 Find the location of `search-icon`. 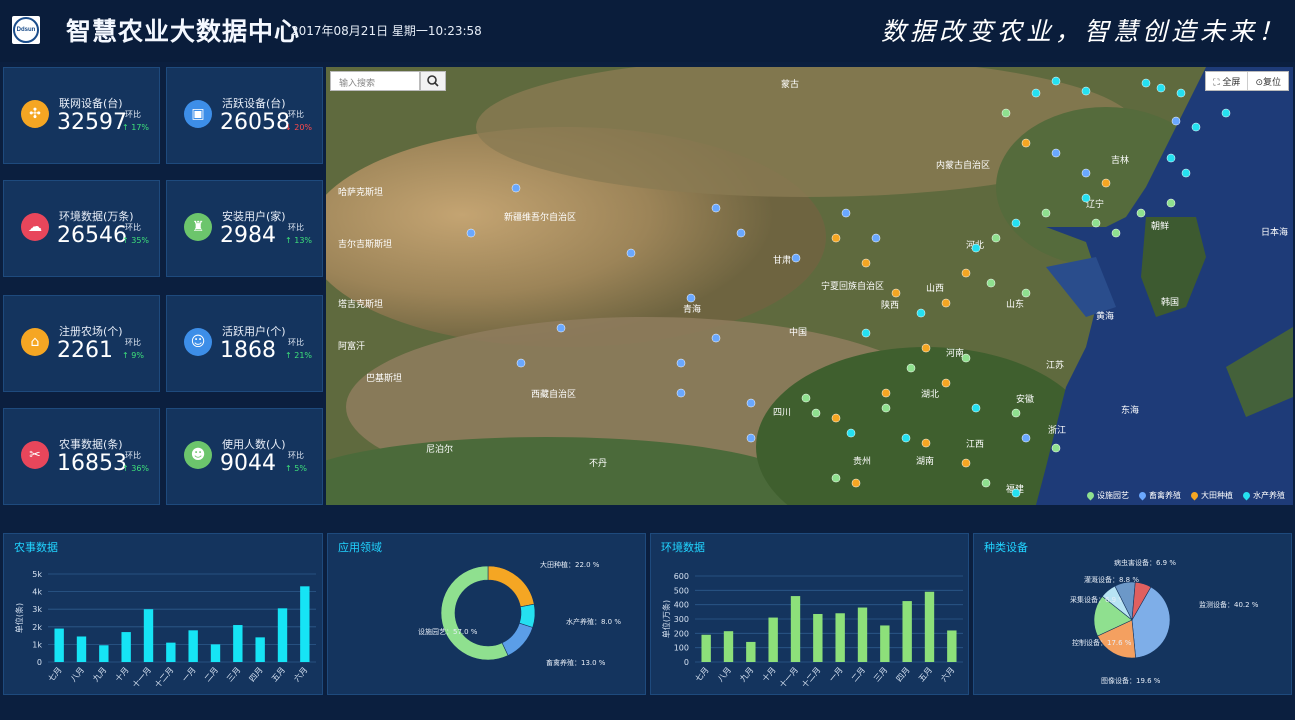

search-icon is located at coordinates (433, 81).